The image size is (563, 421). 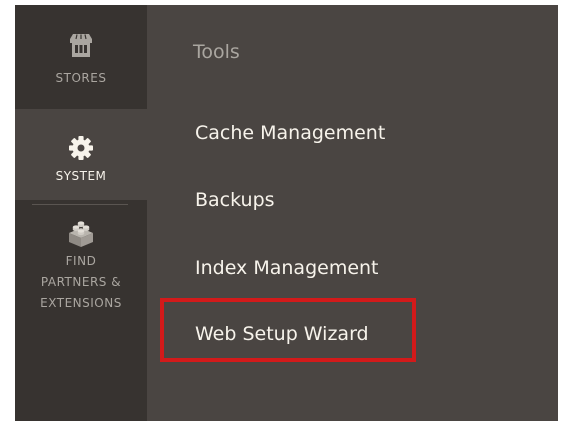 I want to click on sidebar-item-label: STORES, so click(x=81, y=78).